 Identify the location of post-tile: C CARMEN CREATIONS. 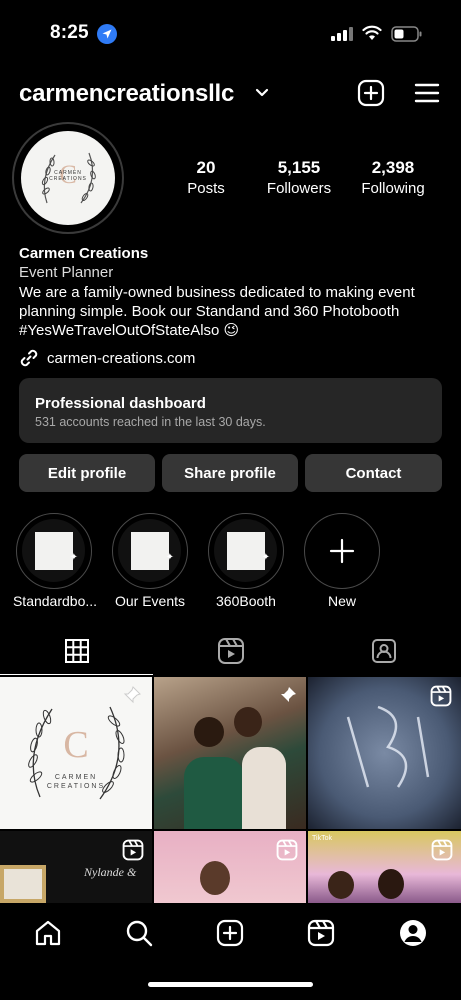
(76, 753).